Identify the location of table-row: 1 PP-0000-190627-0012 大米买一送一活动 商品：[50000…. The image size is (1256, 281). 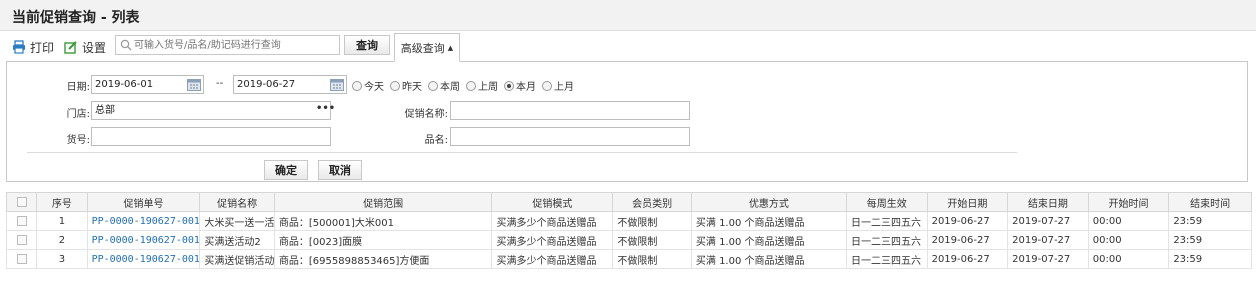
(628, 221).